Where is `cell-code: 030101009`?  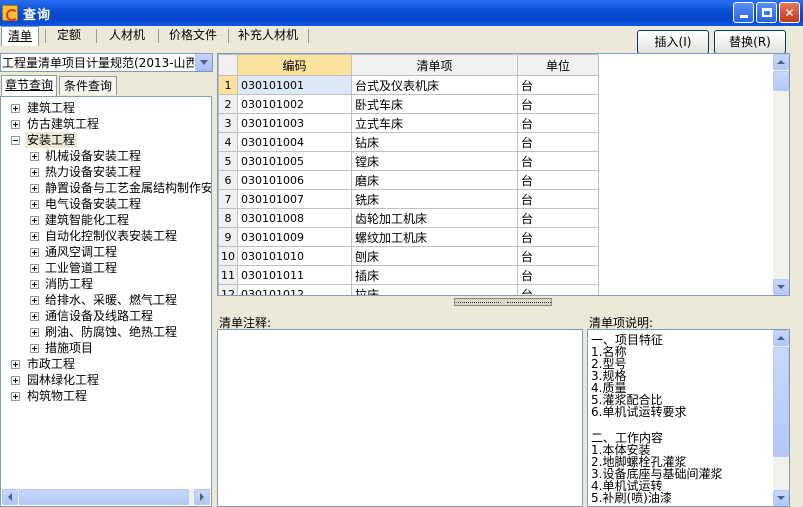 cell-code: 030101009 is located at coordinates (294, 237).